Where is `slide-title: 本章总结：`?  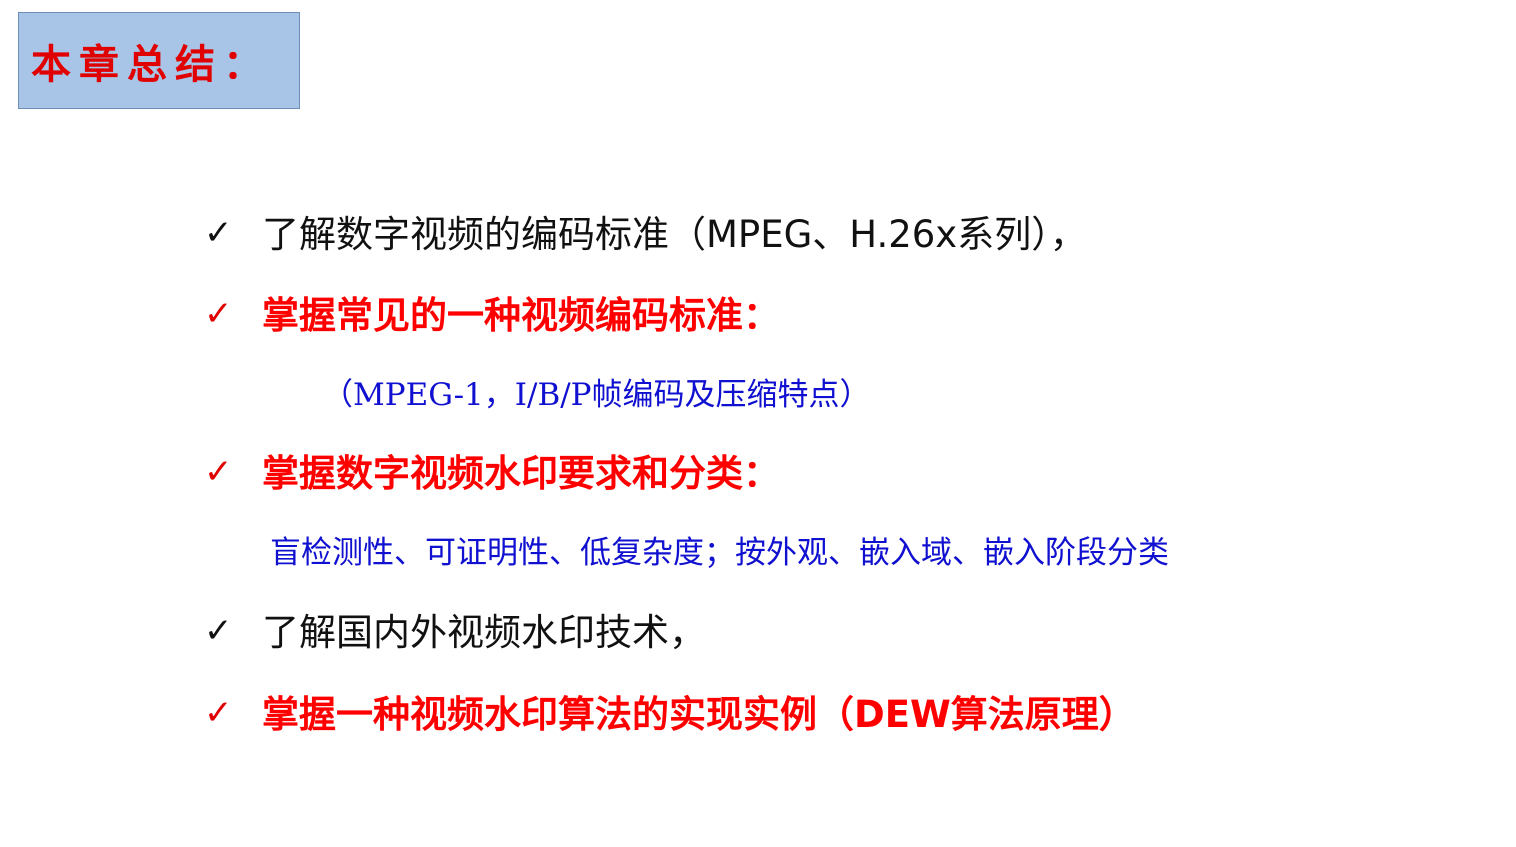
slide-title: 本章总结： is located at coordinates (151, 64).